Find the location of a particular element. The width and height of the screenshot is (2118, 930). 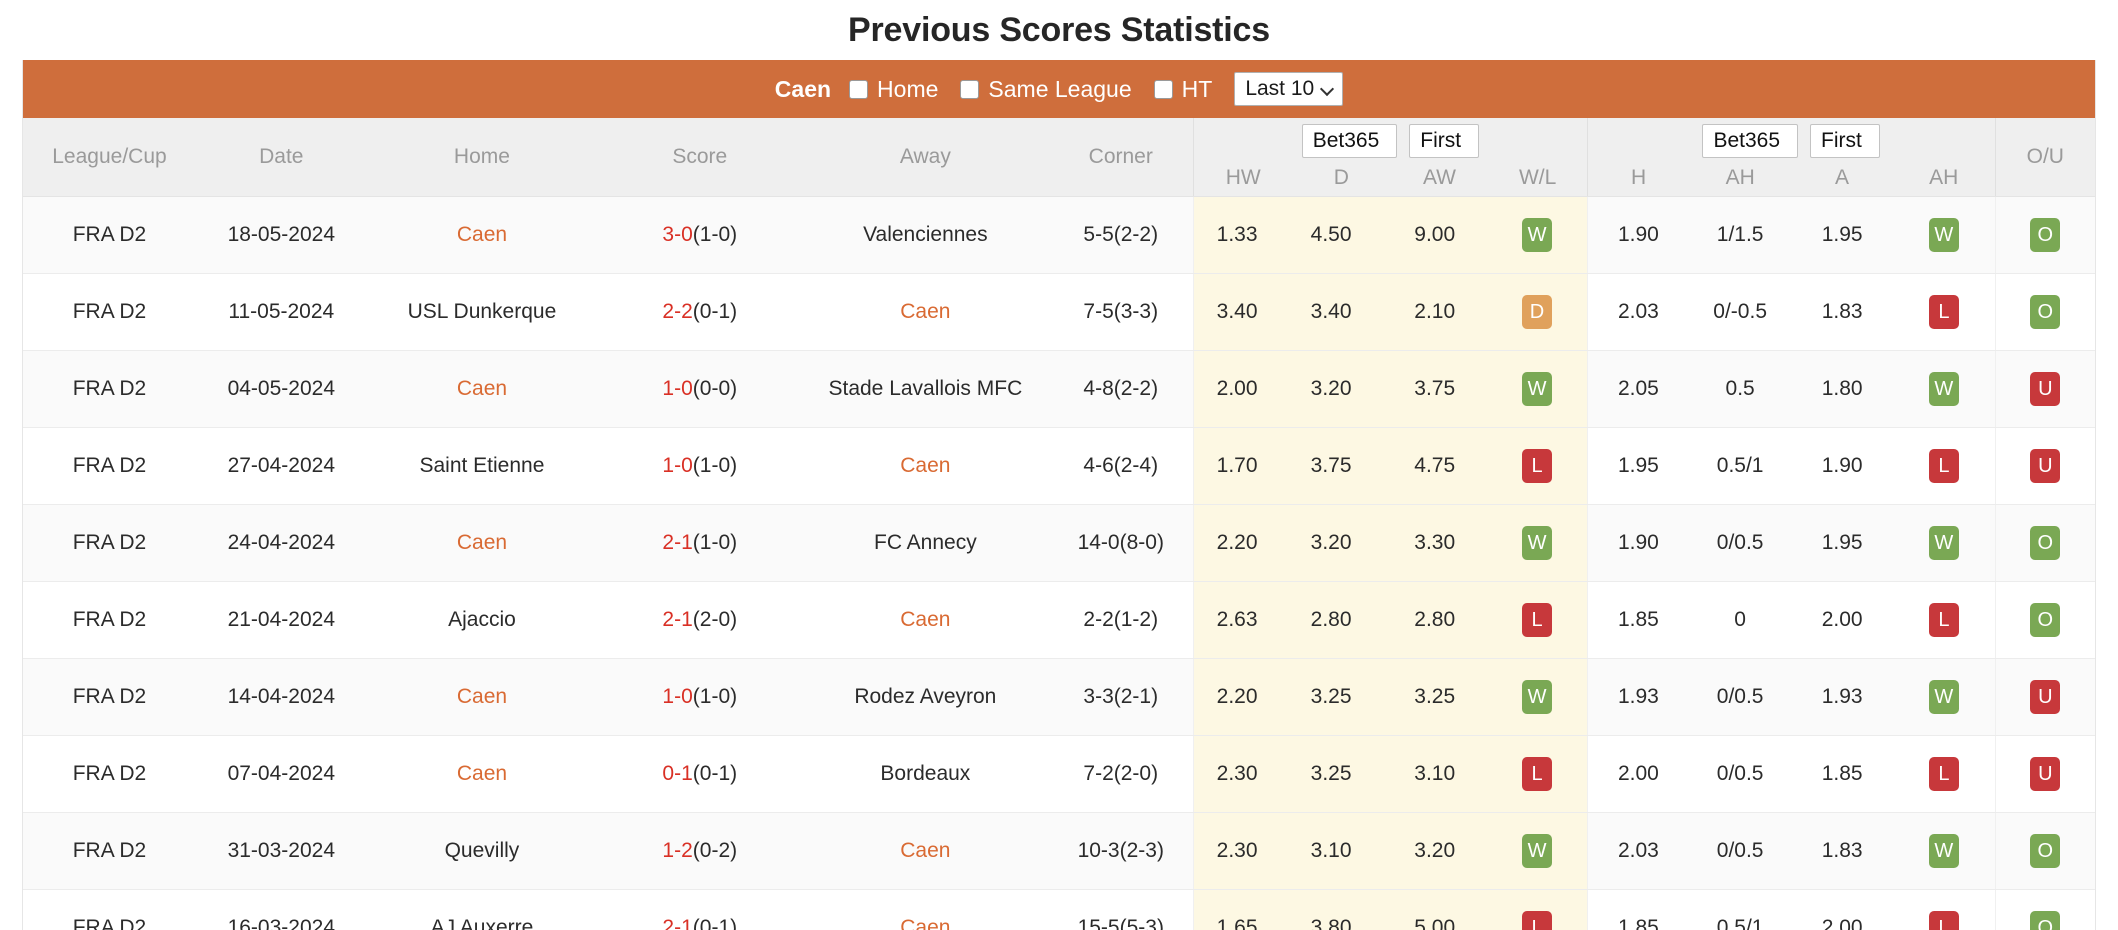

subheader-aw: AW is located at coordinates (1439, 177).